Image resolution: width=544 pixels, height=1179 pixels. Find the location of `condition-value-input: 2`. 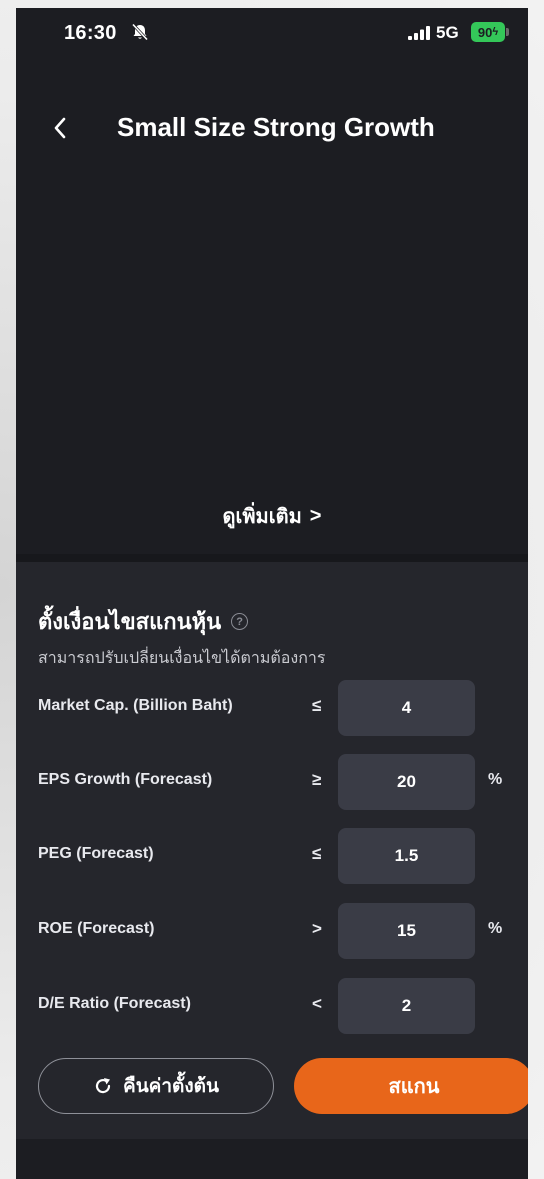

condition-value-input: 2 is located at coordinates (406, 1006).